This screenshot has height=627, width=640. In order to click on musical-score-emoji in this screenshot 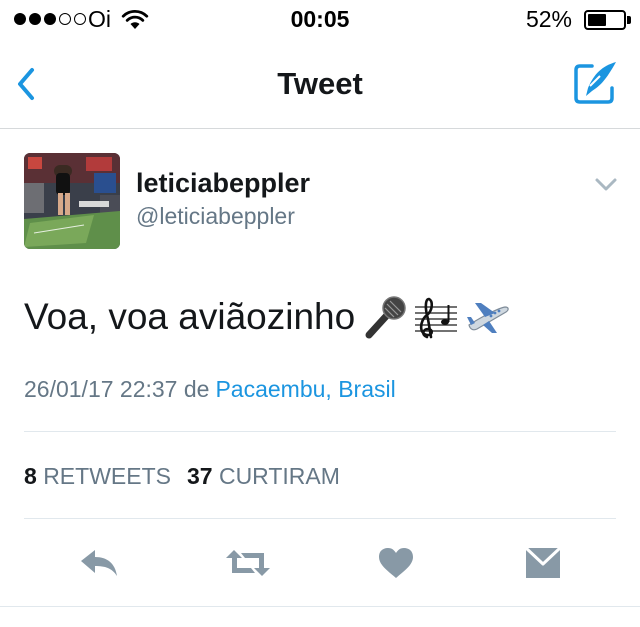, I will do `click(436, 318)`.